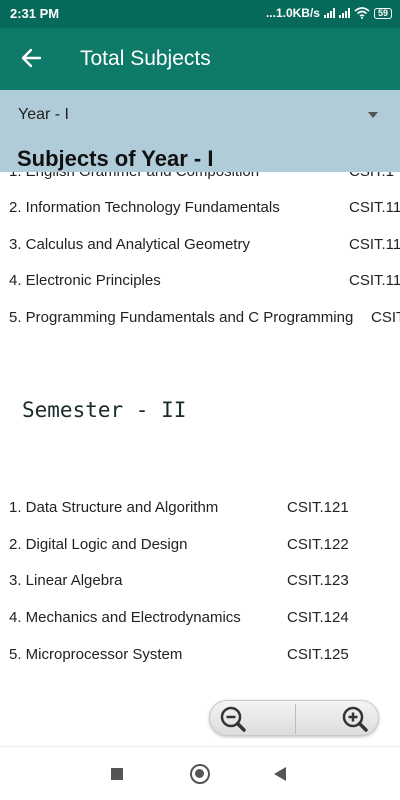  Describe the element at coordinates (318, 580) in the screenshot. I see `subject-code: CSIT.123` at that location.